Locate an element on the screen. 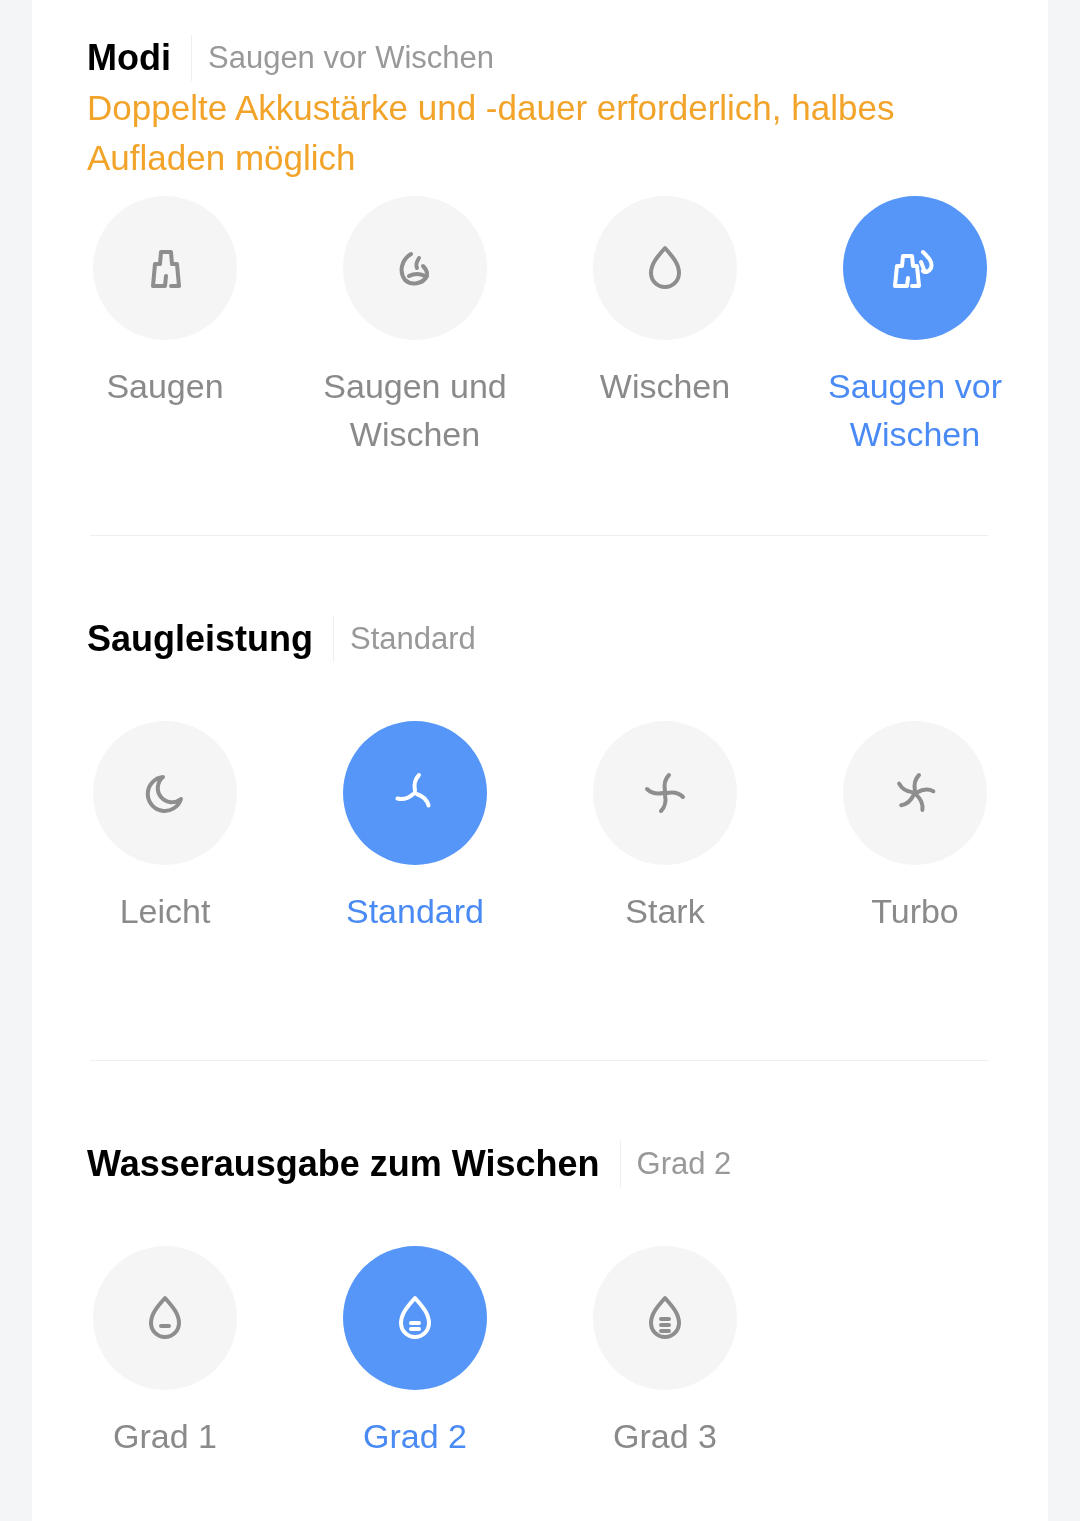 The image size is (1080, 1521). warning-text: Doppelte Akkustärke und -dauer erforderlich, halbes Aufladen möglich is located at coordinates (491, 133).